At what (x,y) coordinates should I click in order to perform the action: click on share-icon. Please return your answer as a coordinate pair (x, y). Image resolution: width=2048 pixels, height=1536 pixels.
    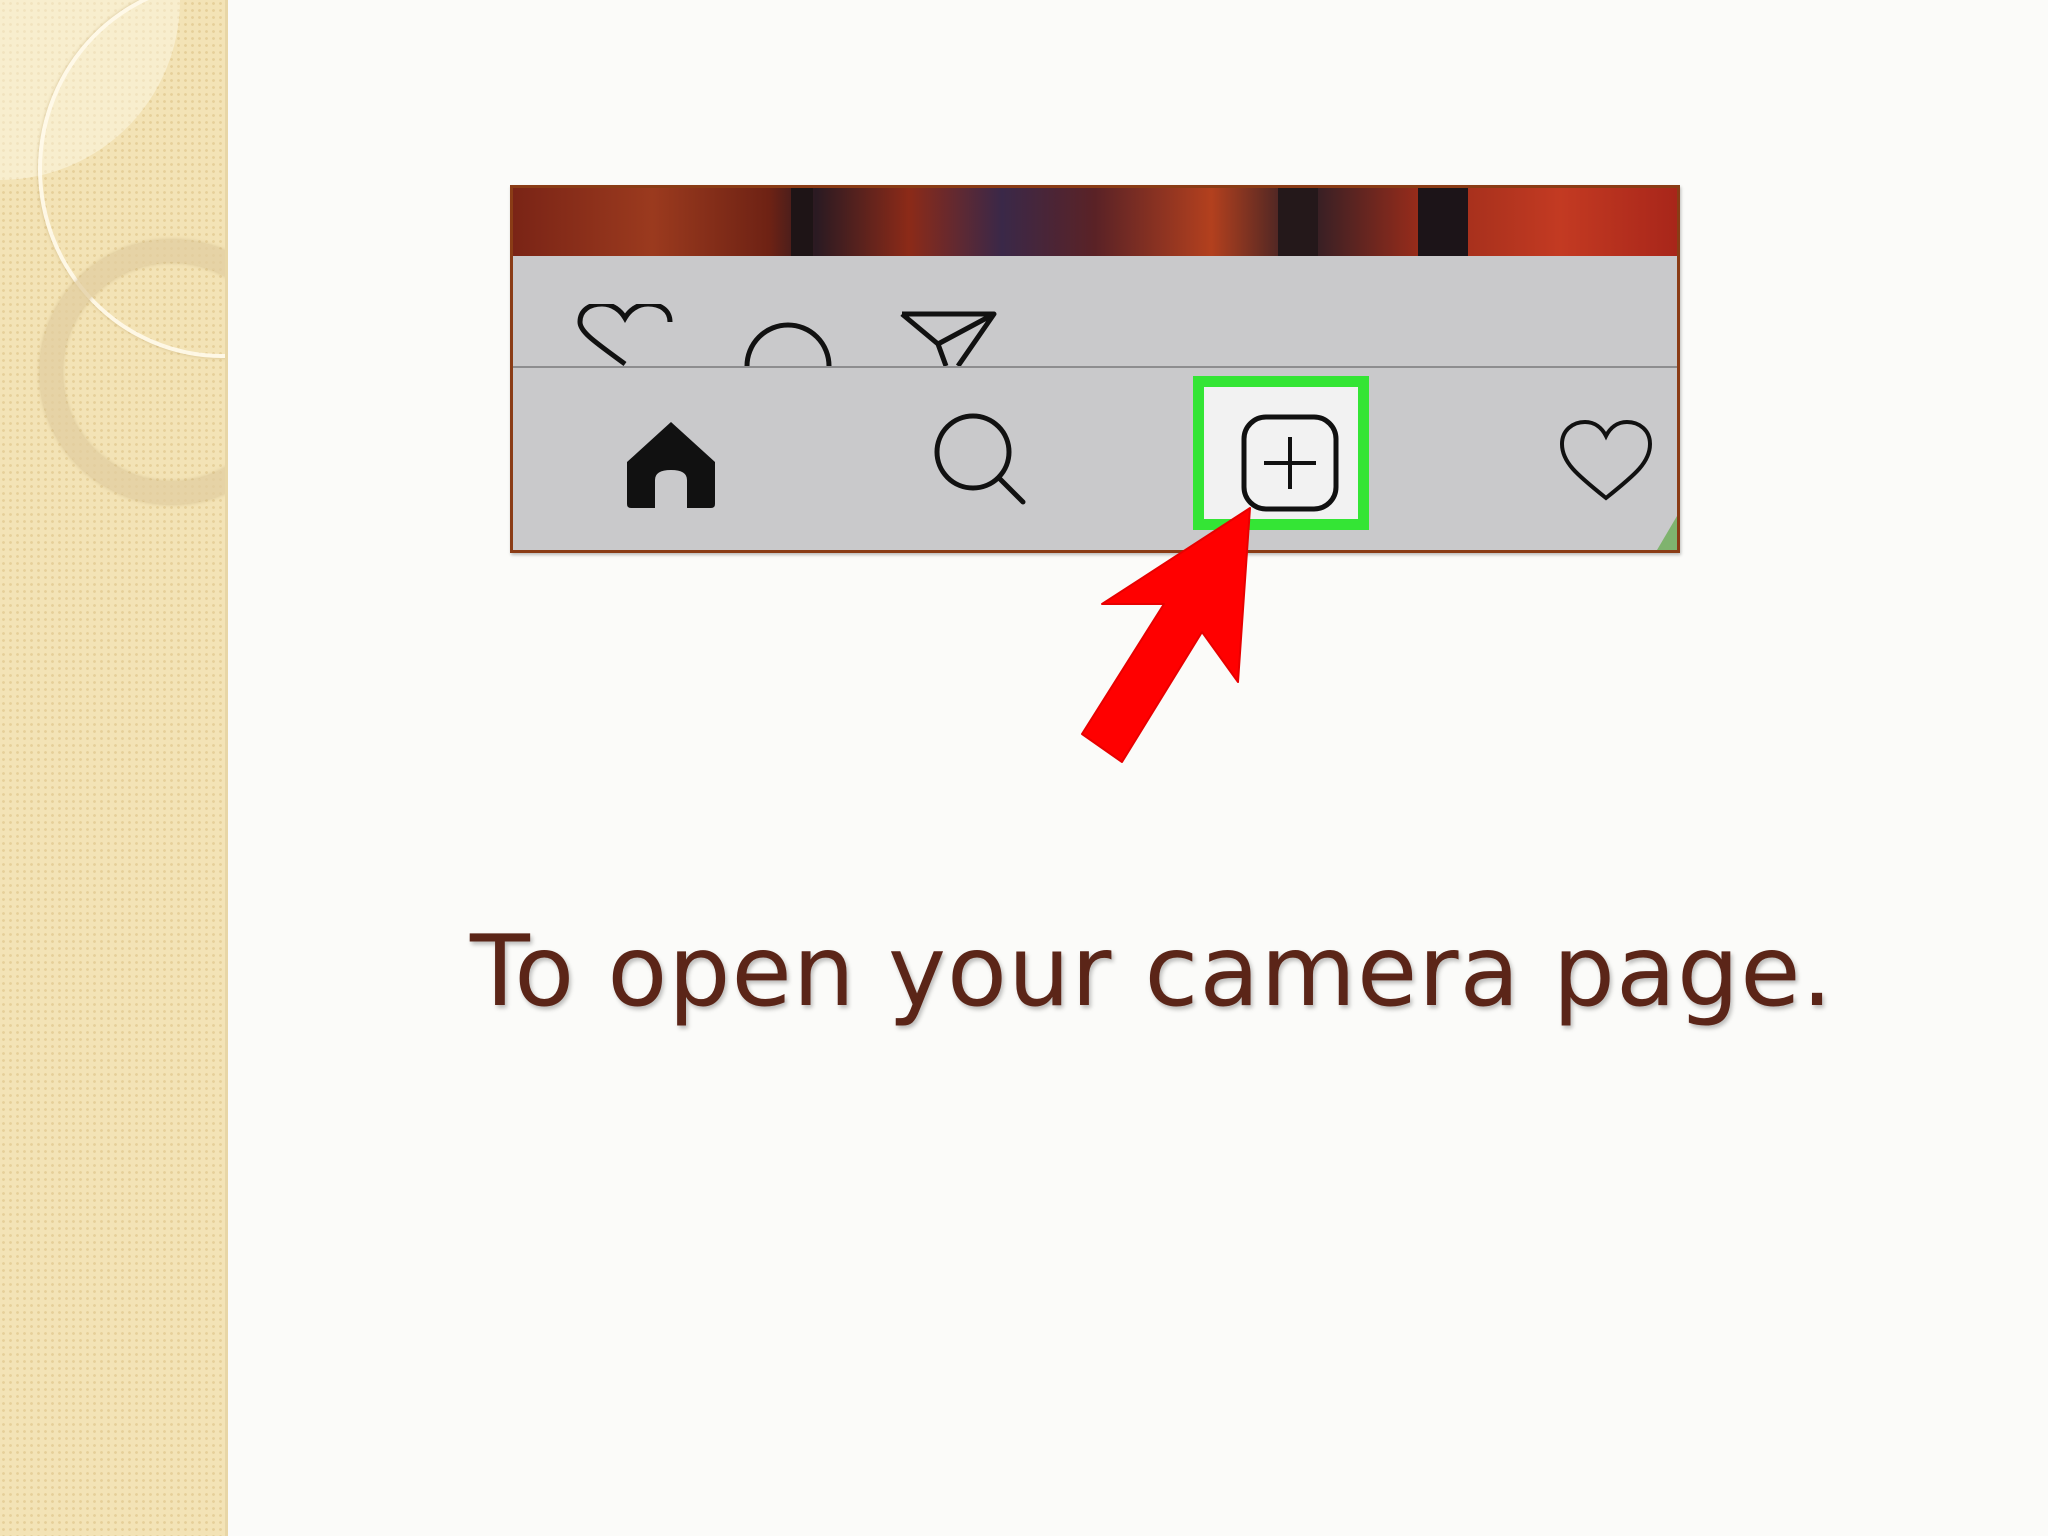
    Looking at the image, I should click on (948, 337).